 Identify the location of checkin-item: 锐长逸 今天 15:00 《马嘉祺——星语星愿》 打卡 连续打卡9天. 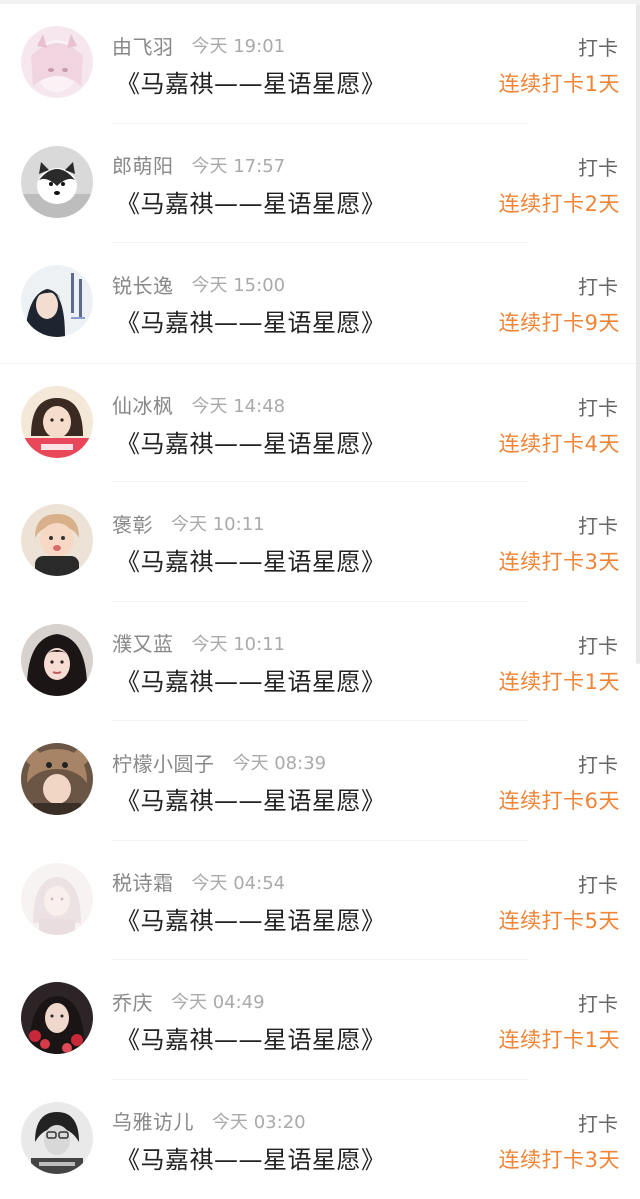
(320, 303).